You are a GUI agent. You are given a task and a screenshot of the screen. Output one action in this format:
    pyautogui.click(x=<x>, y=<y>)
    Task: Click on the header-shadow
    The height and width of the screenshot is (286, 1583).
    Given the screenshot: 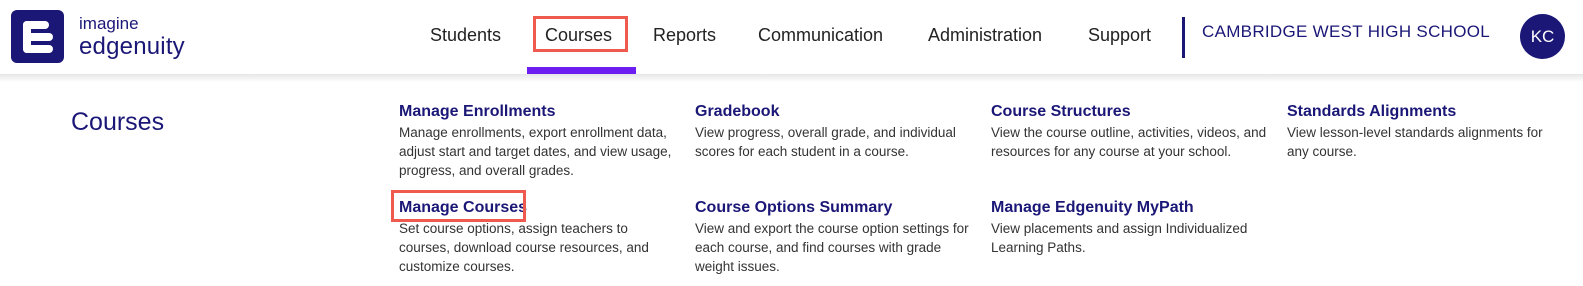 What is the action you would take?
    pyautogui.click(x=791, y=78)
    